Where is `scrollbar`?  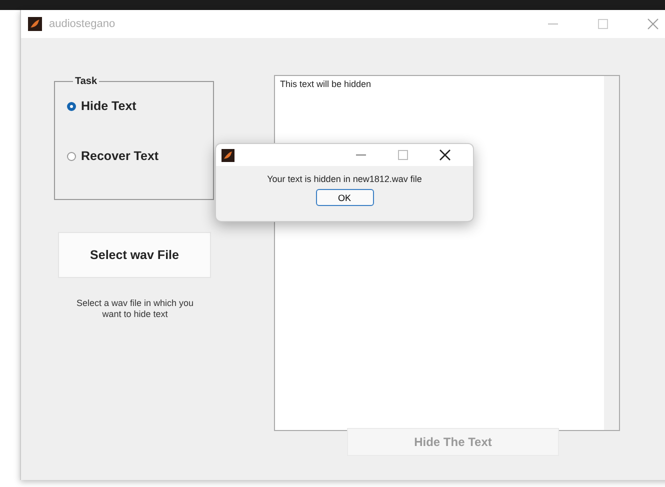
scrollbar is located at coordinates (611, 253).